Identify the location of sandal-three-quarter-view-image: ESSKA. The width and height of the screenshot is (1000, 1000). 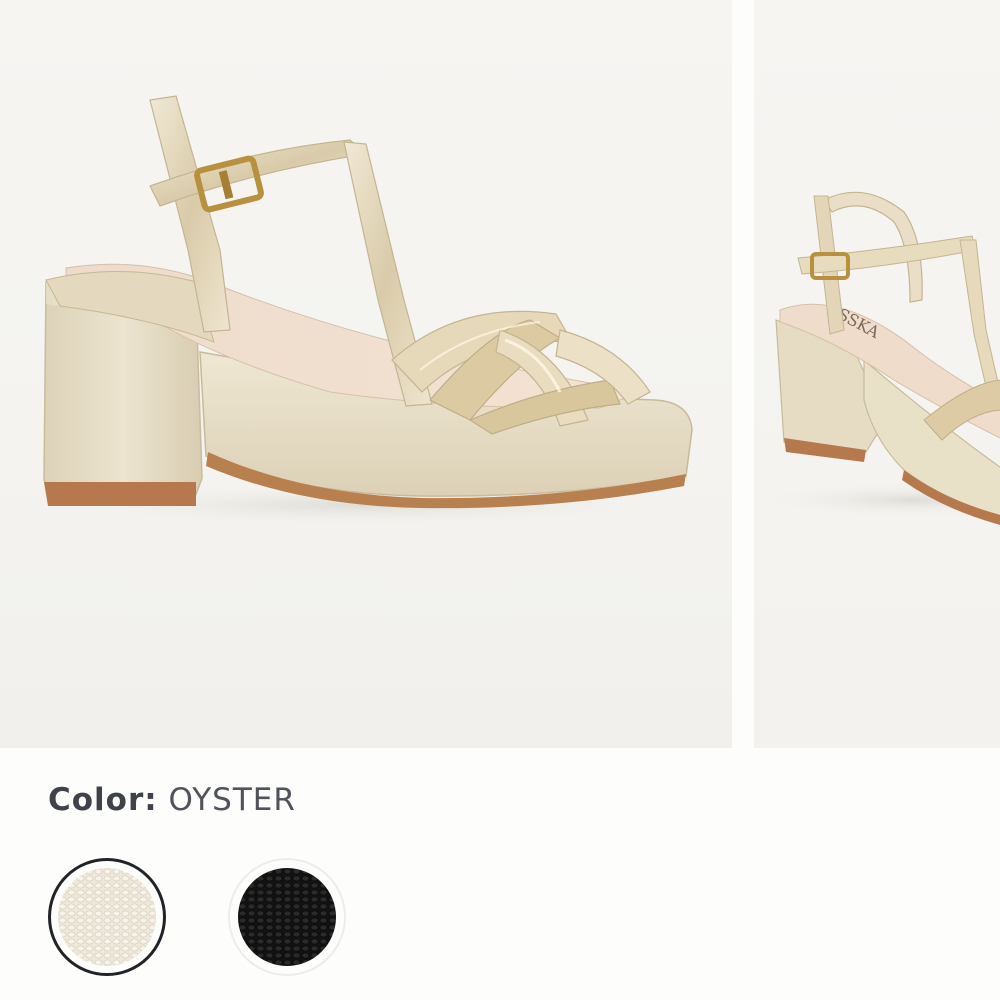
(877, 358).